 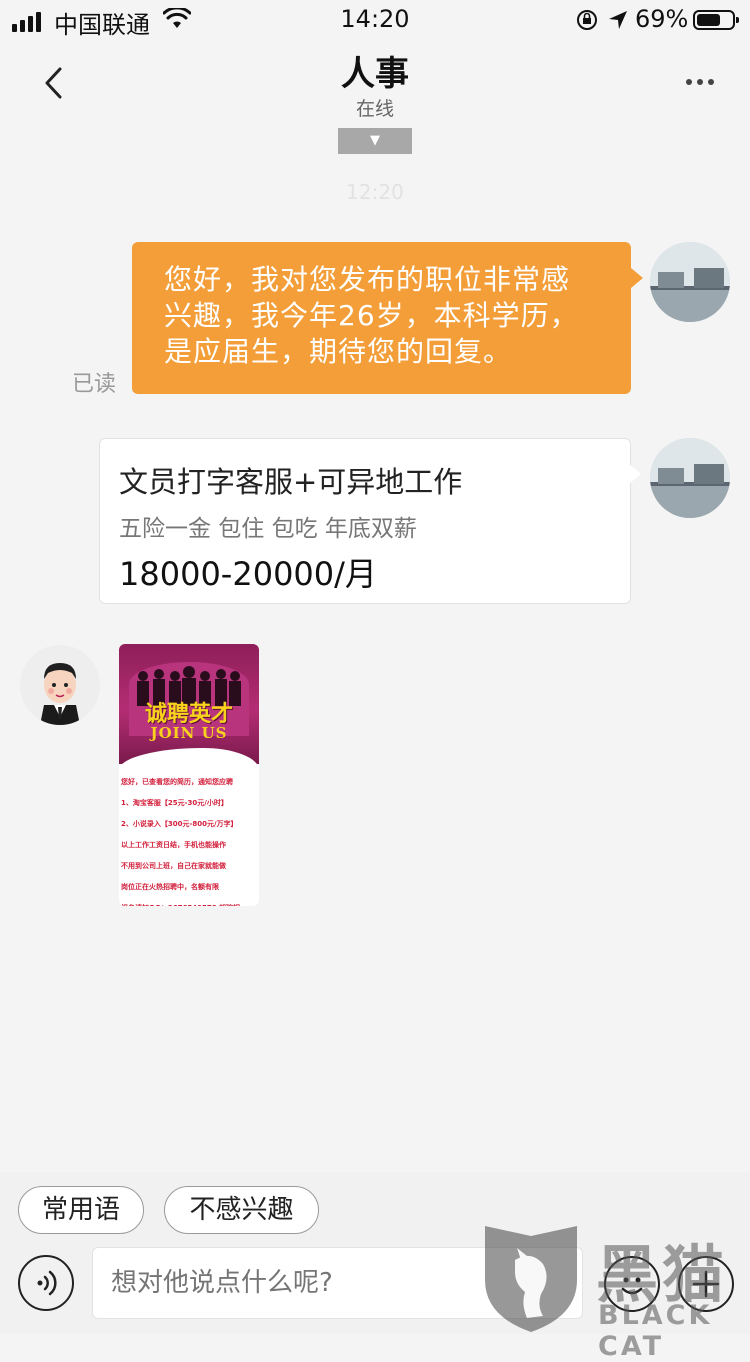 What do you see at coordinates (716, 20) in the screenshot?
I see `battery-icon` at bounding box center [716, 20].